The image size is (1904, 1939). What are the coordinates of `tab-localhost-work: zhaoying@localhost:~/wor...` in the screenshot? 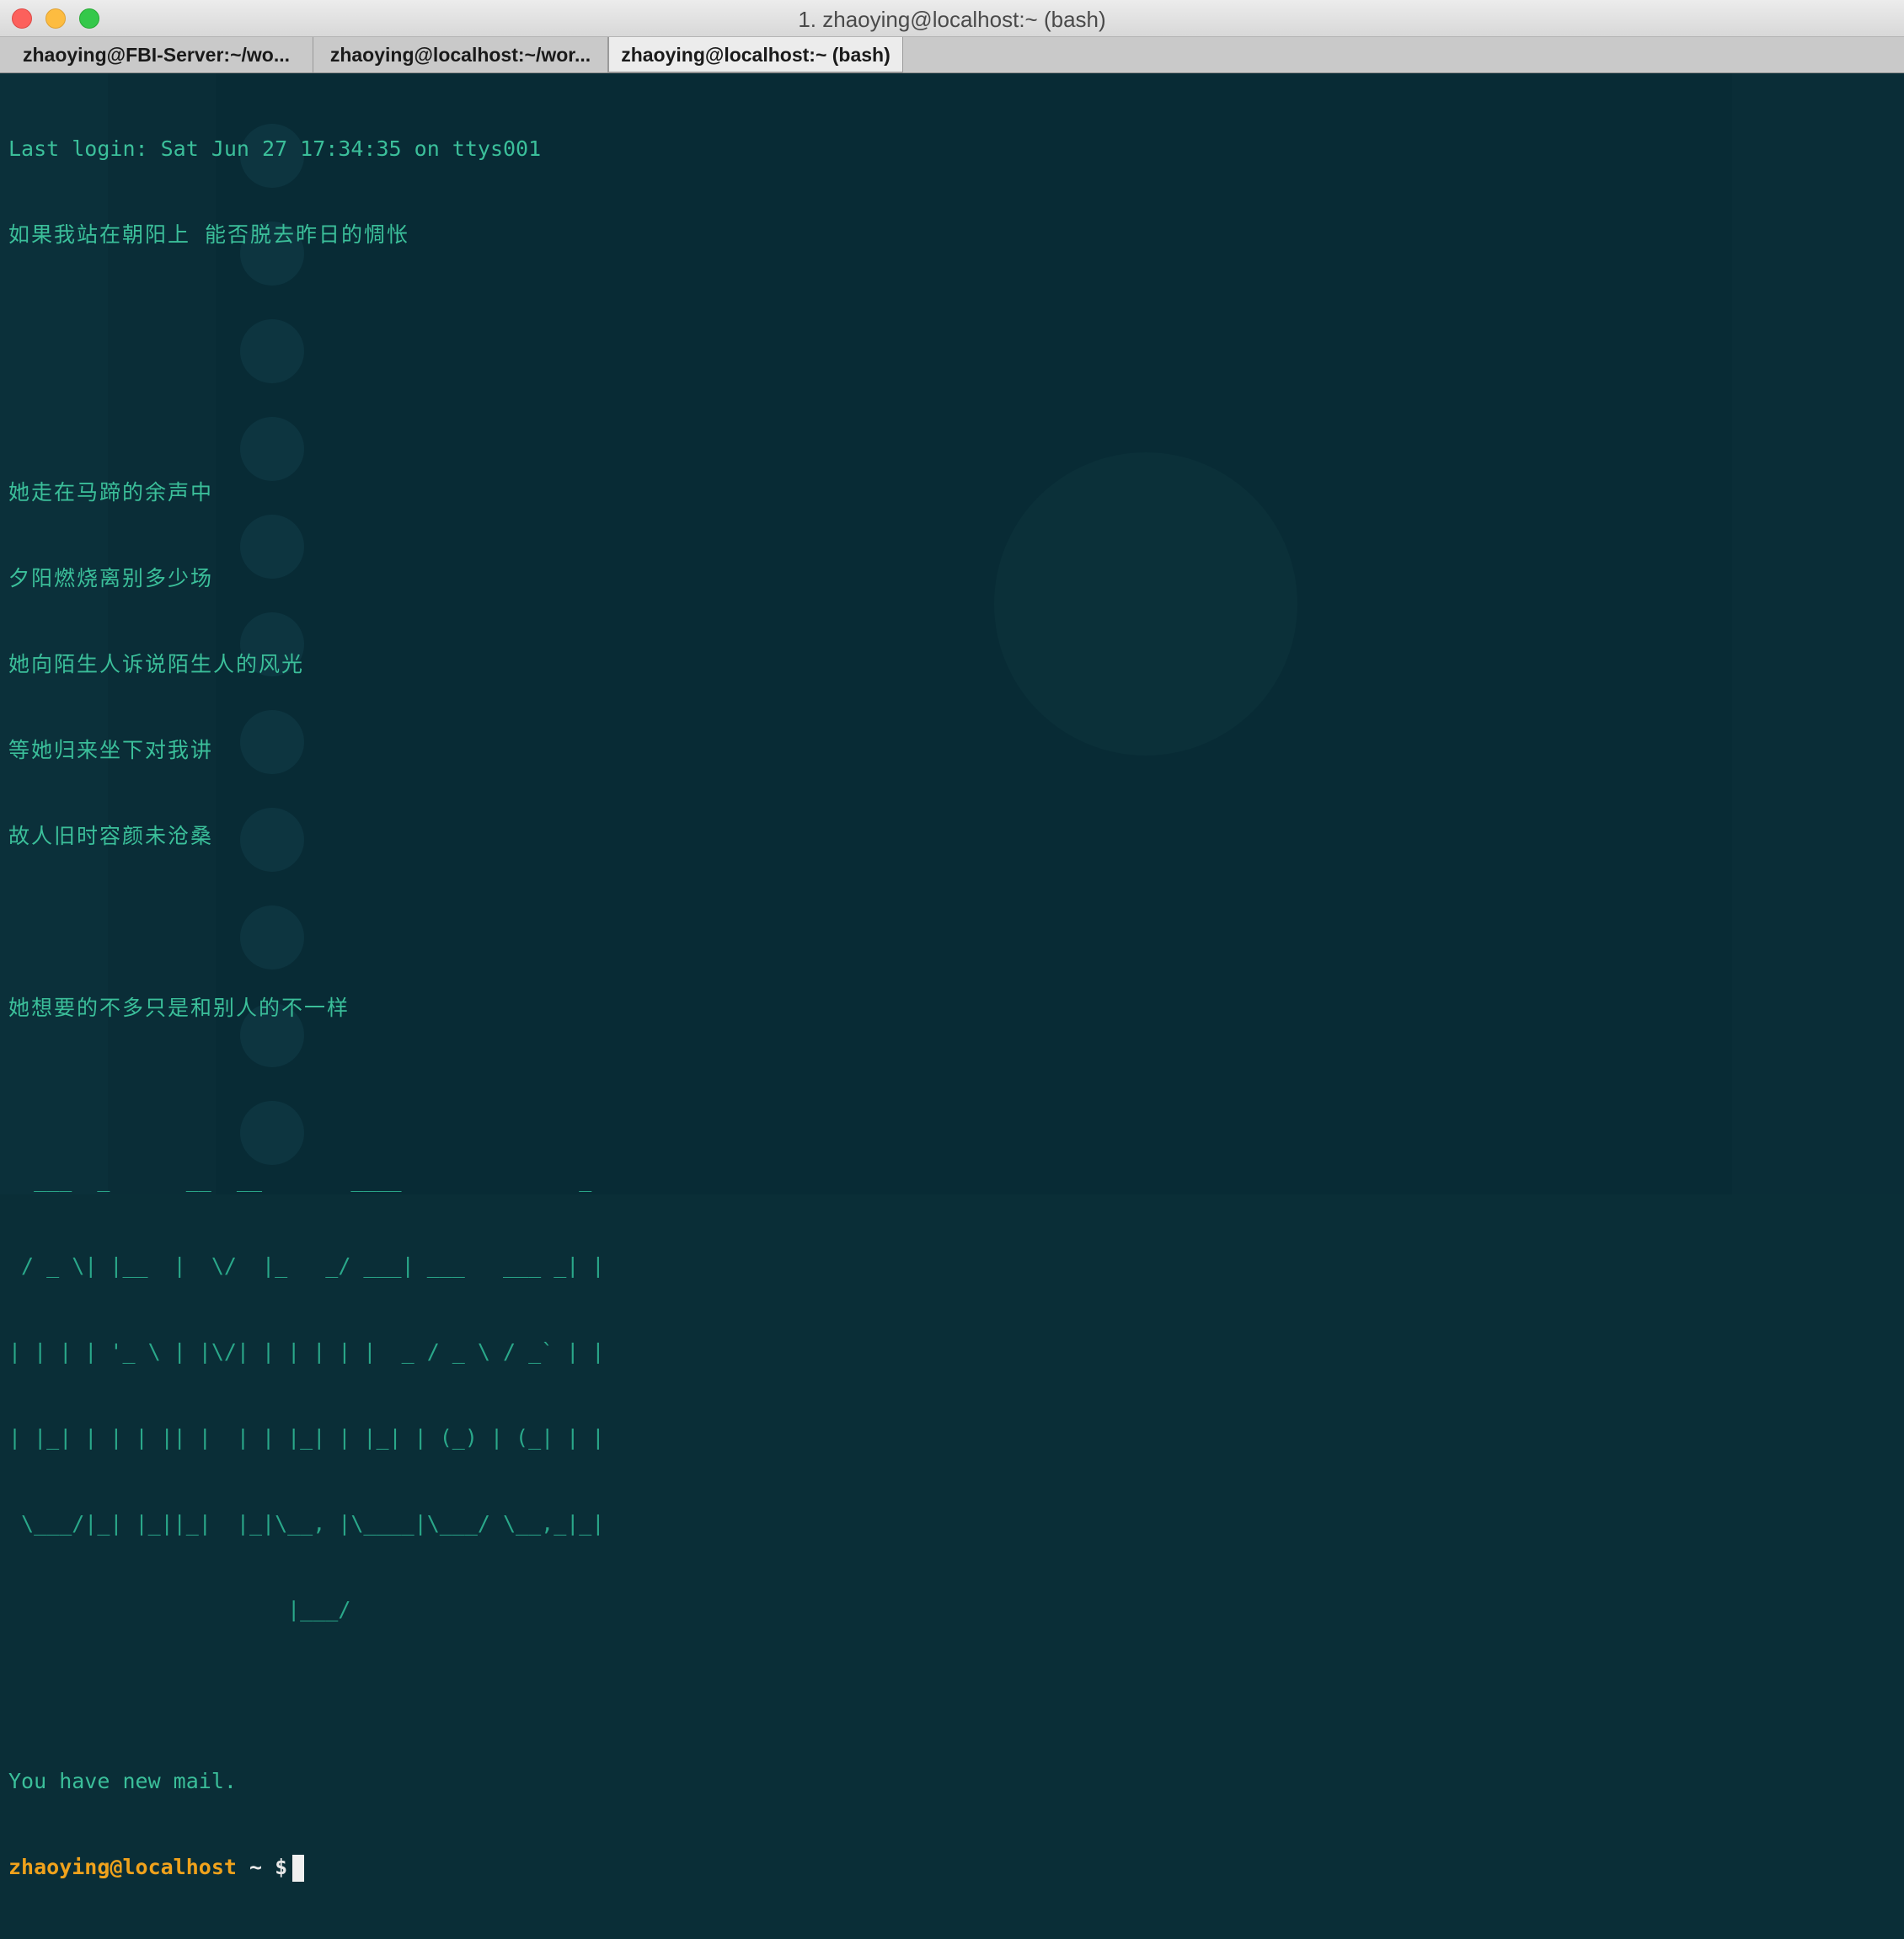 It's located at (460, 54).